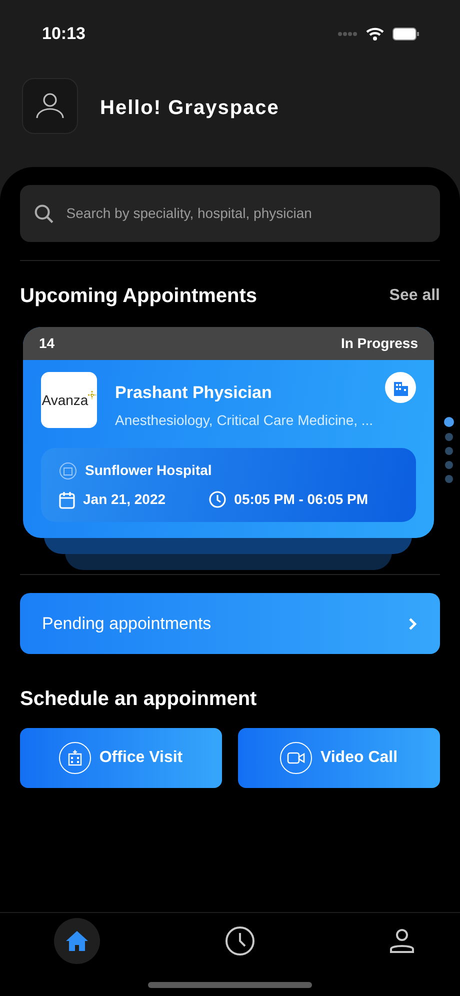 Image resolution: width=460 pixels, height=996 pixels. What do you see at coordinates (47, 343) in the screenshot?
I see `appointment-number: 14` at bounding box center [47, 343].